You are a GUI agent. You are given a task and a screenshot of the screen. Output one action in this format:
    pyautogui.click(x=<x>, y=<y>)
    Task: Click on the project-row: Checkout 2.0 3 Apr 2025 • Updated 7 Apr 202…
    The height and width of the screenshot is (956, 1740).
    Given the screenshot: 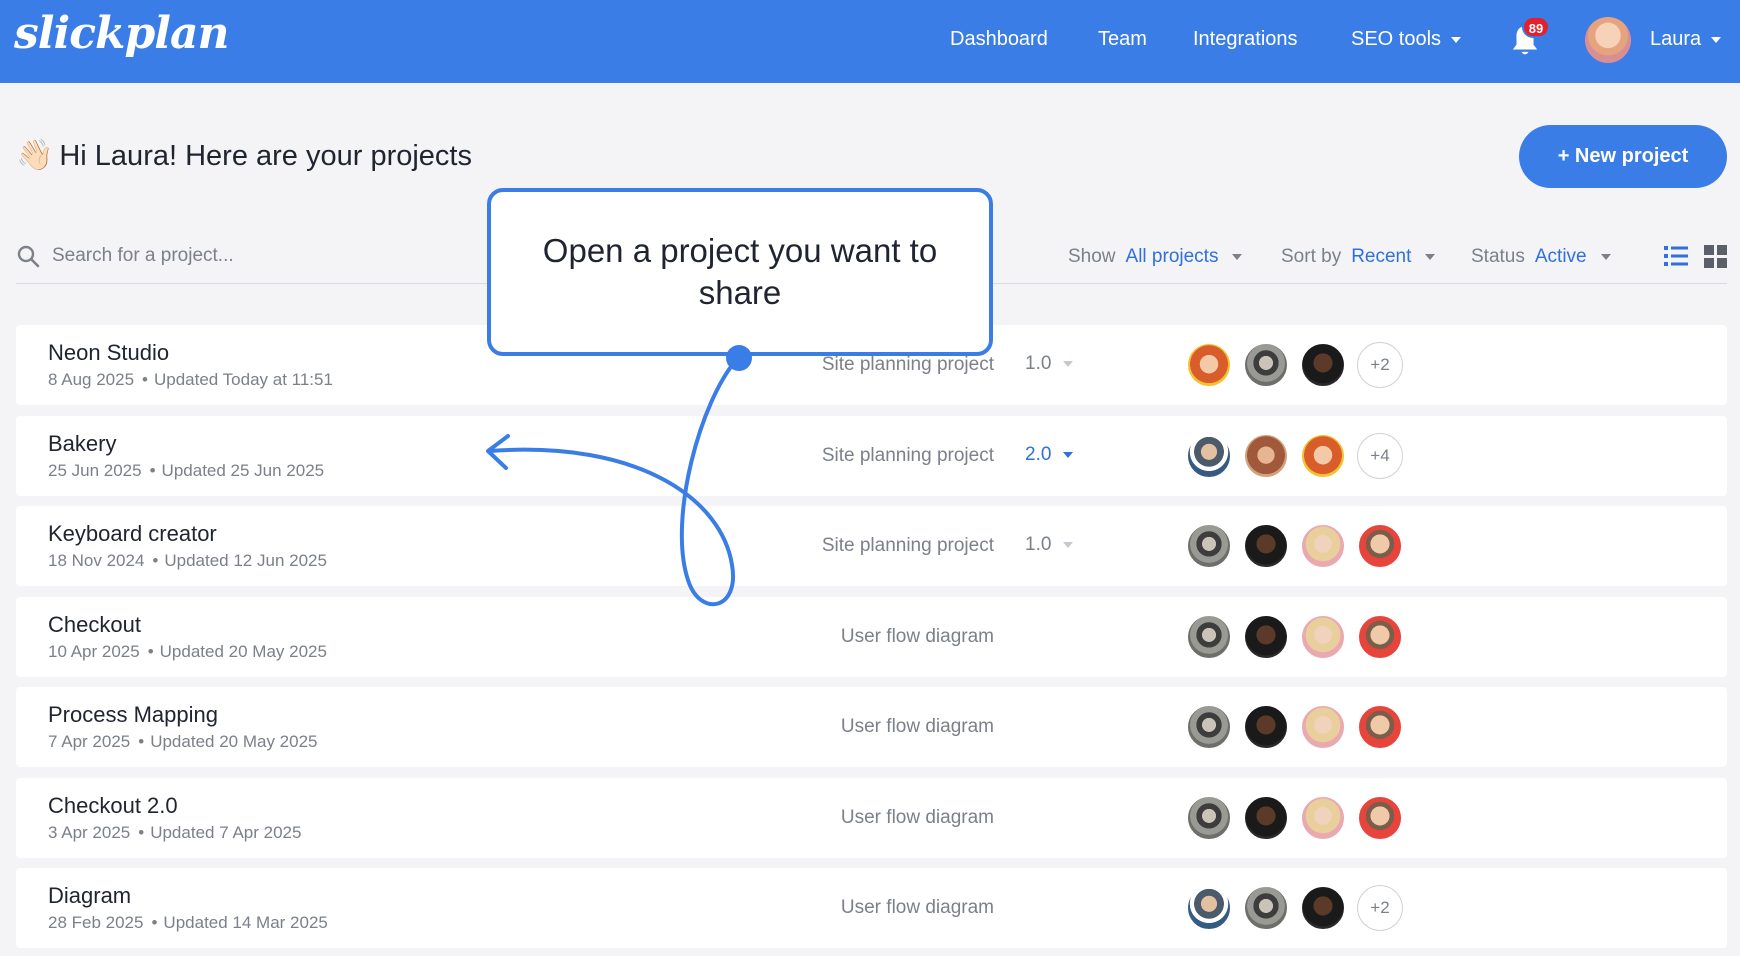 What is the action you would take?
    pyautogui.click(x=871, y=818)
    